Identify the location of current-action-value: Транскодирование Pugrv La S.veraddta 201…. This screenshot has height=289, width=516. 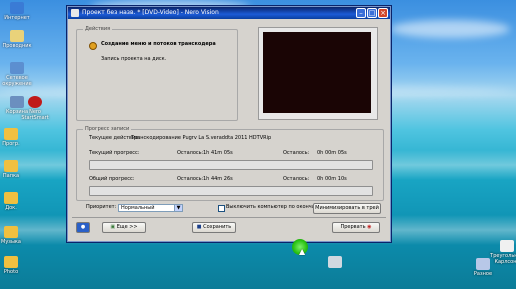
(201, 138).